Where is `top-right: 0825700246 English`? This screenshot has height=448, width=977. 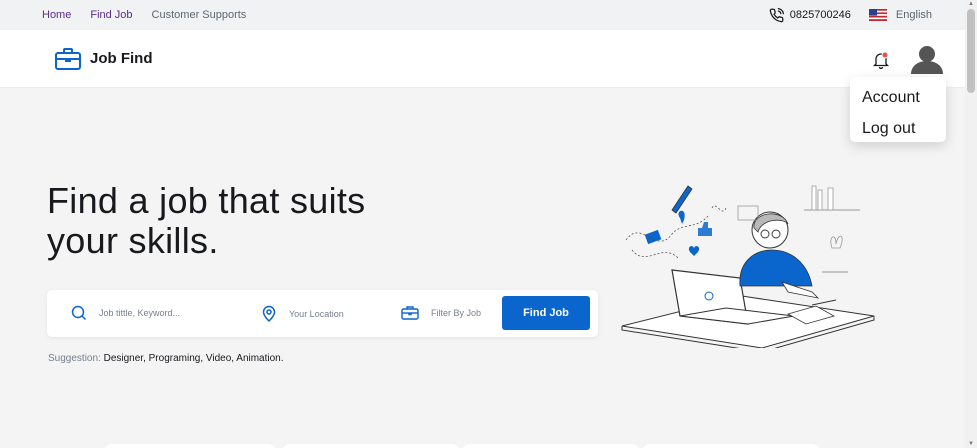 top-right: 0825700246 English is located at coordinates (850, 15).